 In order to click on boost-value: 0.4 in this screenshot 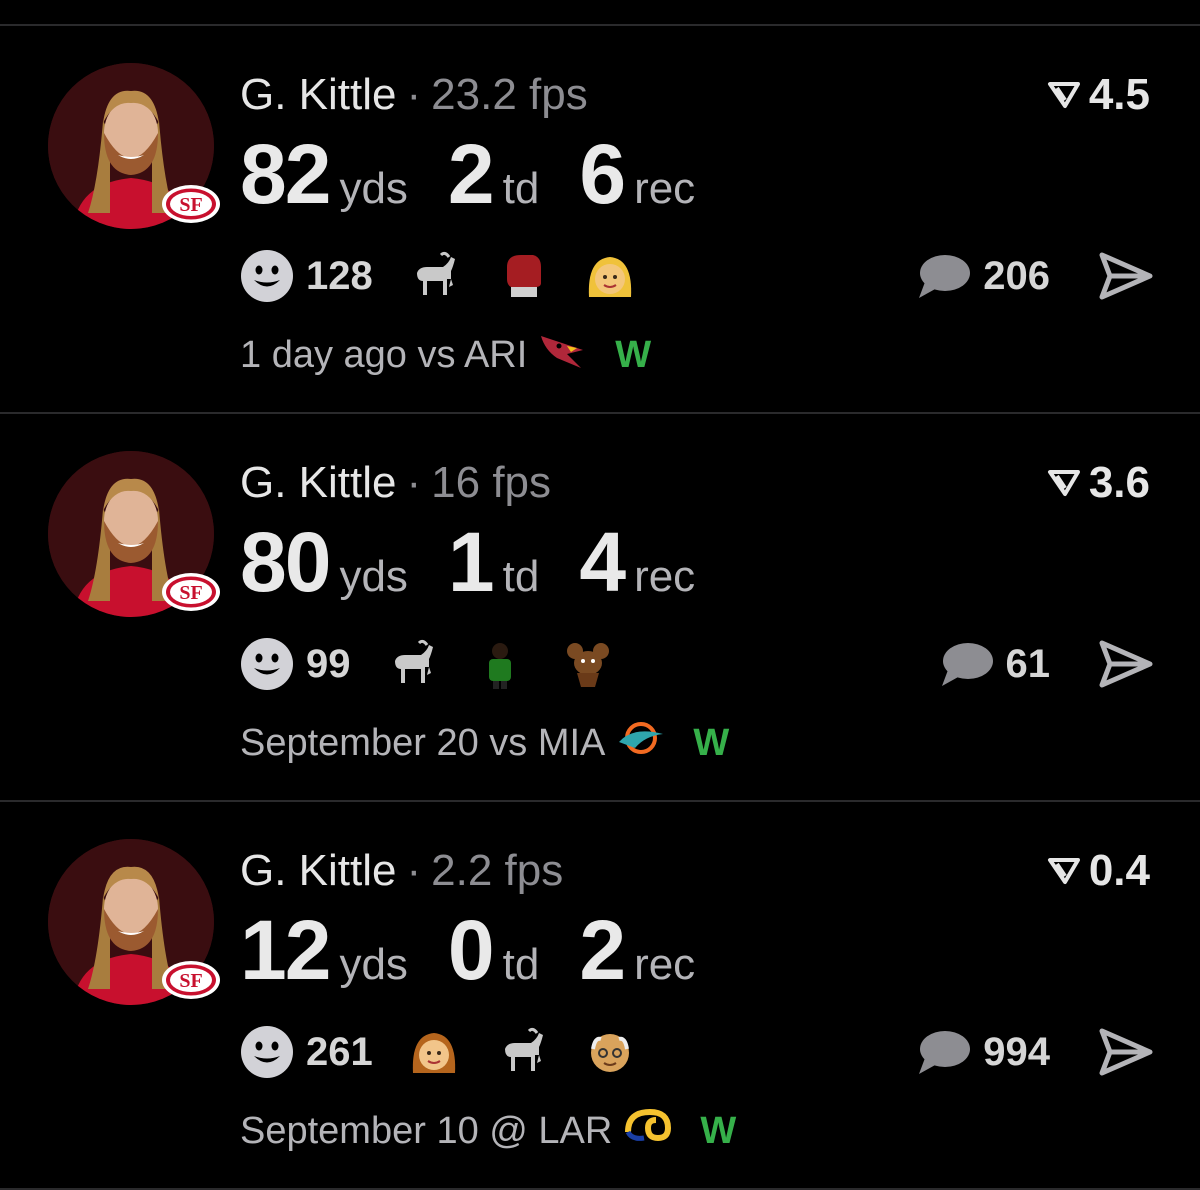, I will do `click(1119, 870)`.